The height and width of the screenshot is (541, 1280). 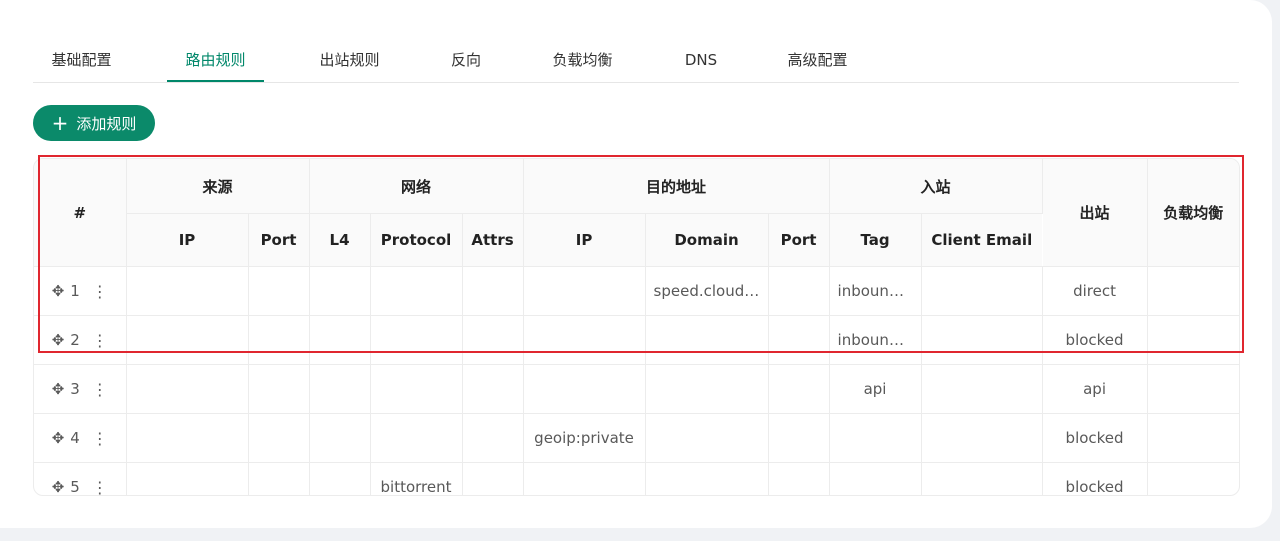 I want to click on add-rule-button: + 添加规则, so click(x=94, y=123).